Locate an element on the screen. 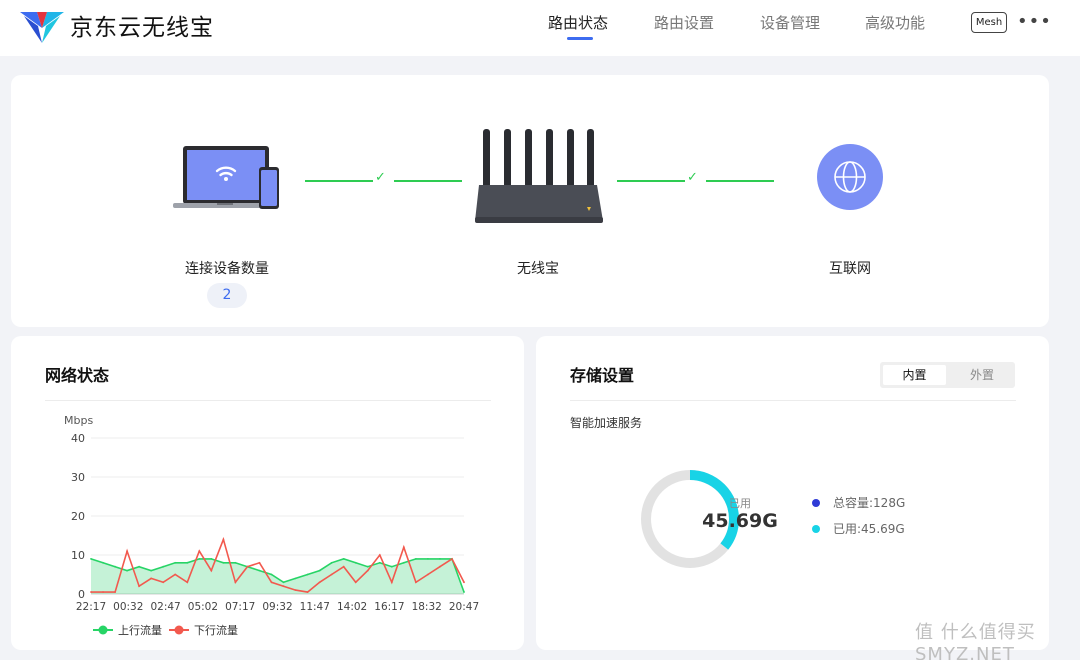  link-line-devices-left is located at coordinates (339, 181).